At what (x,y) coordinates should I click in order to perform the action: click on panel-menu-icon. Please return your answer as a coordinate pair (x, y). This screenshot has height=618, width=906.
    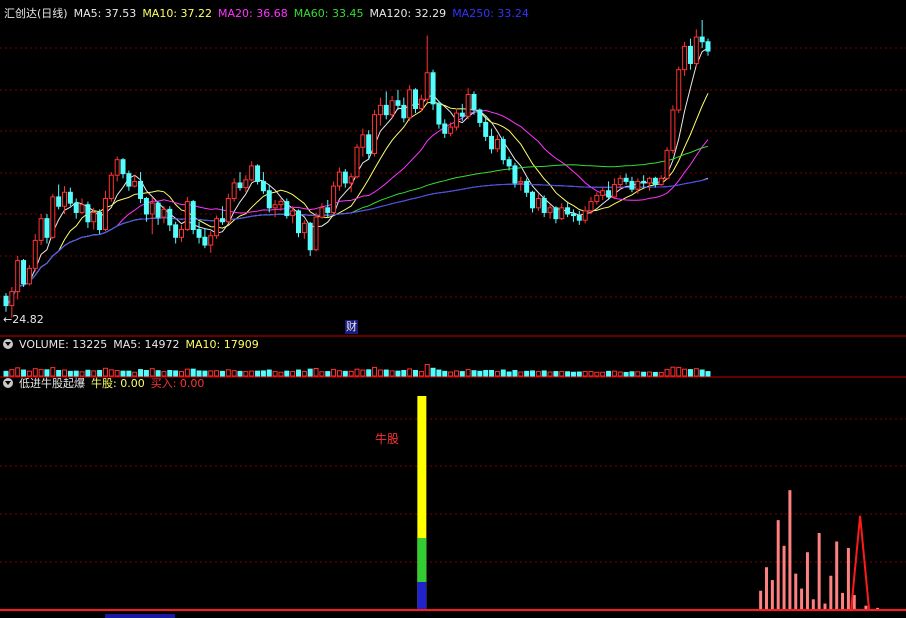
    Looking at the image, I should click on (8, 344).